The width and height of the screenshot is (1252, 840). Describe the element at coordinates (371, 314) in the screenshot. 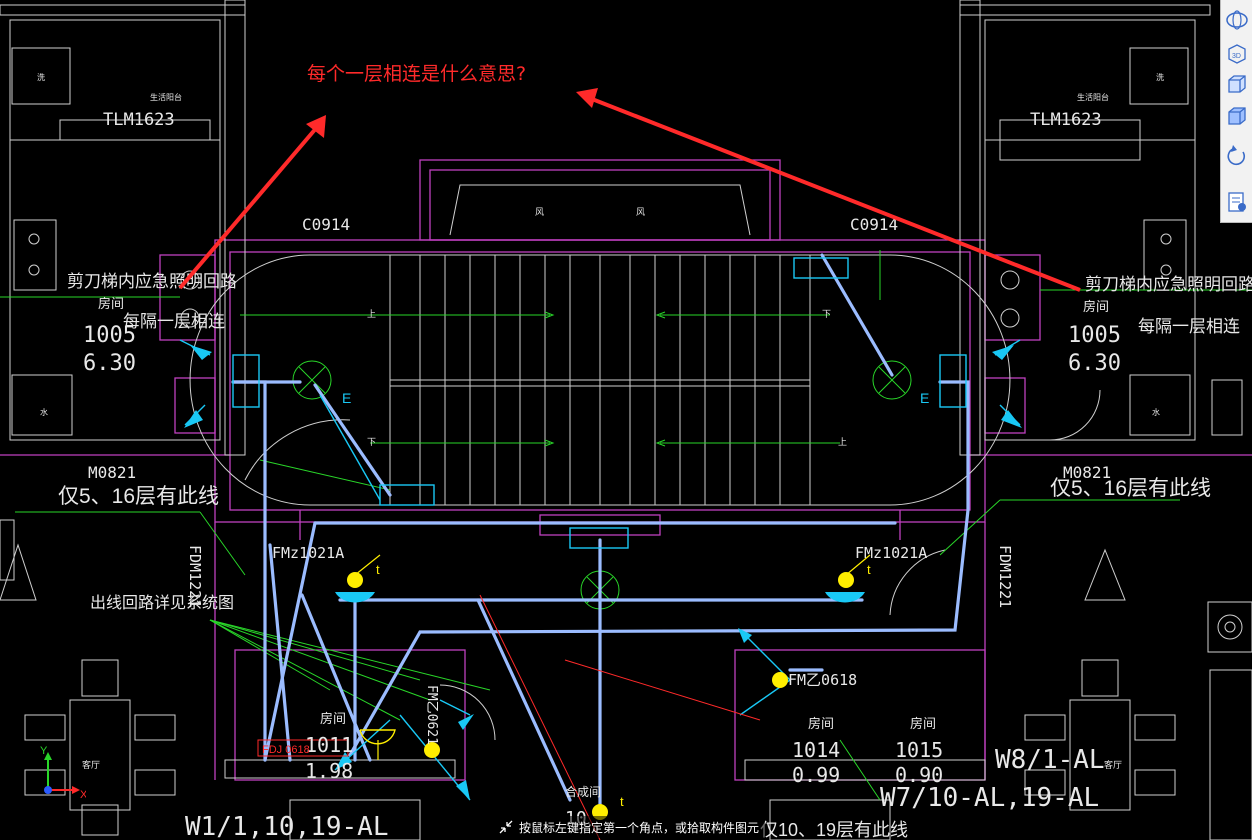

I see `stair-up-left: 上` at that location.